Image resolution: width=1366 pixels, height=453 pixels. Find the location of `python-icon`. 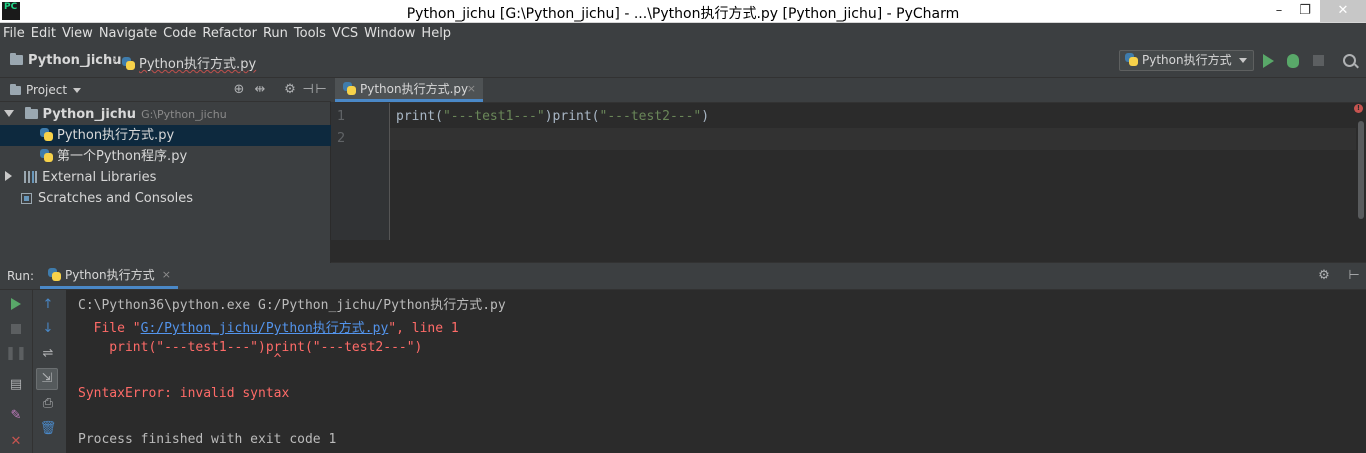

python-icon is located at coordinates (54, 274).